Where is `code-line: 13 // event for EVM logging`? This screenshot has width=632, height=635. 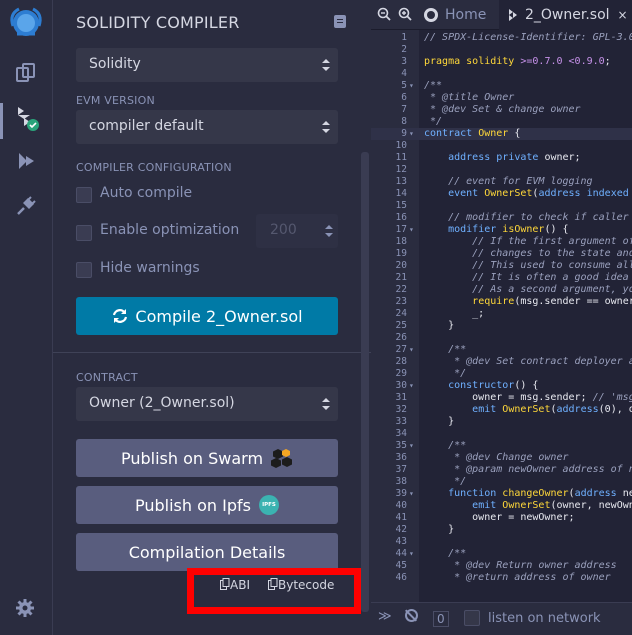
code-line: 13 // event for EVM logging is located at coordinates (501, 182).